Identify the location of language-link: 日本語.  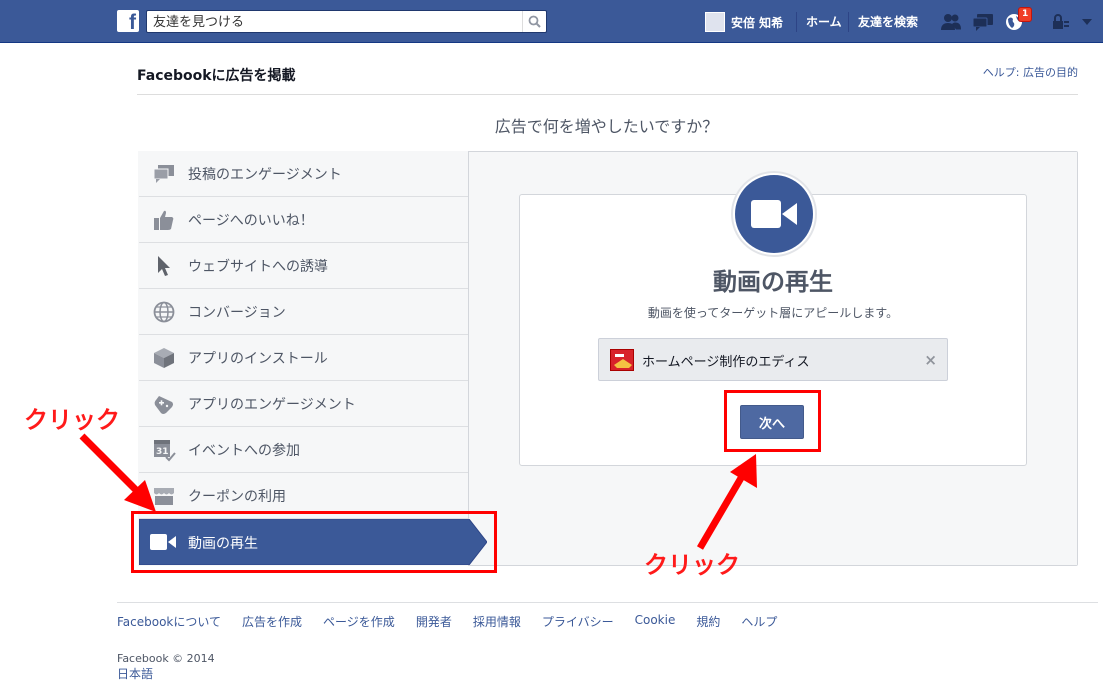
(135, 673).